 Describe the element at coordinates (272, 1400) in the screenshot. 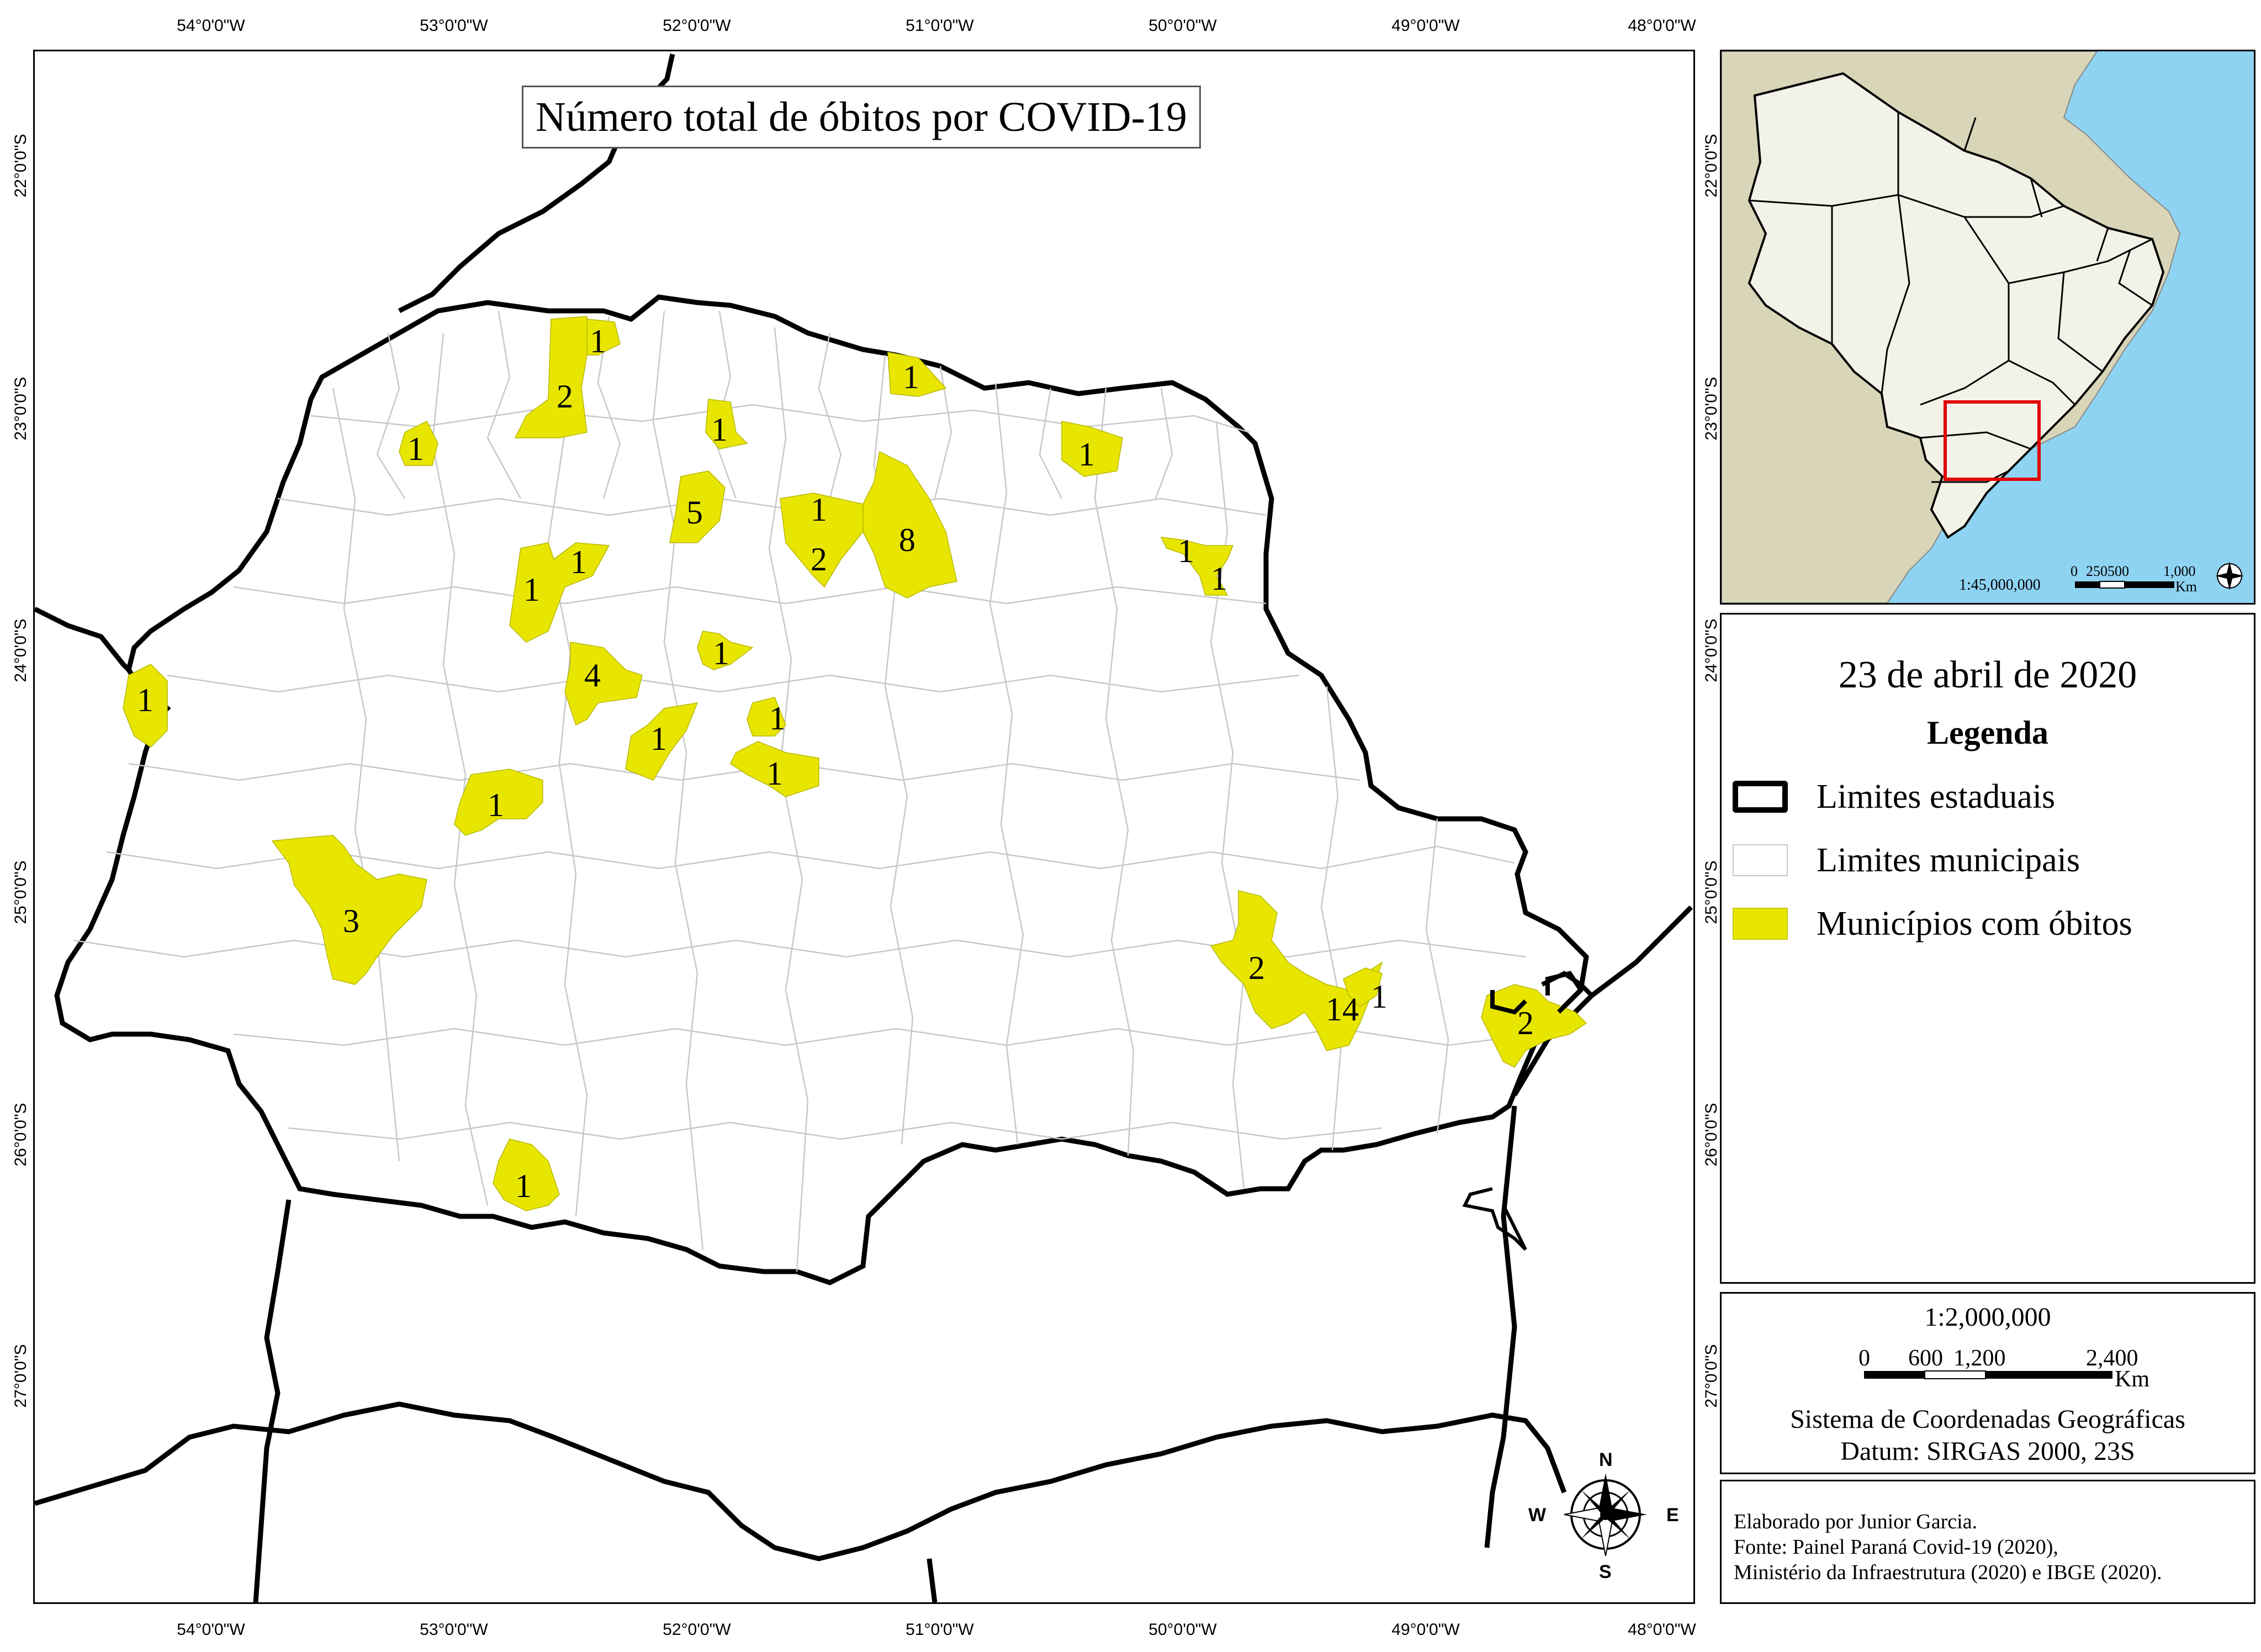

I see `neighbor-border-south-left` at that location.